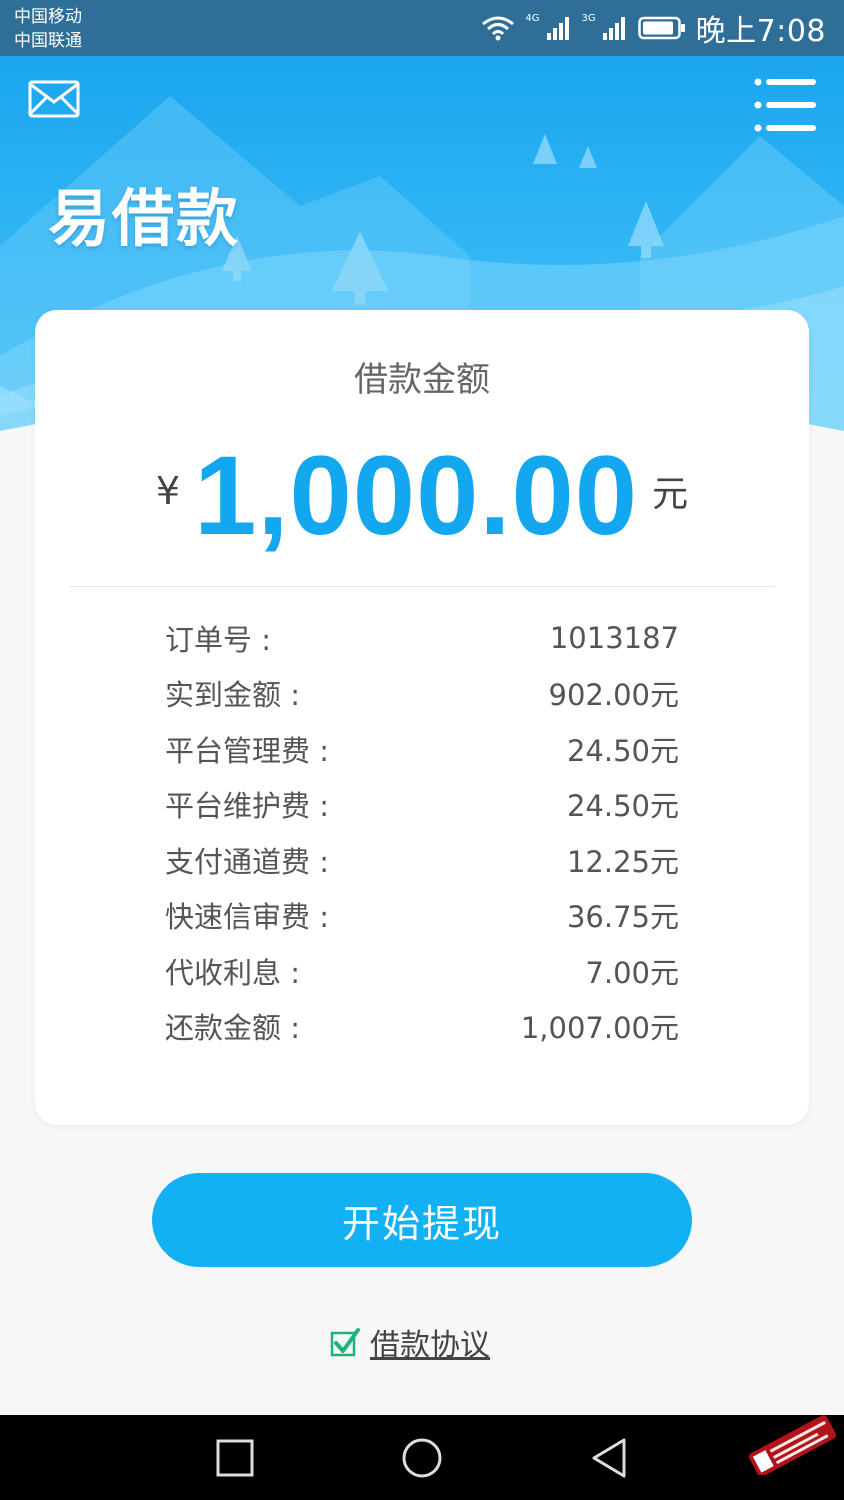 This screenshot has height=1500, width=844. Describe the element at coordinates (422, 380) in the screenshot. I see `loan-amount-label: 借款金额` at that location.